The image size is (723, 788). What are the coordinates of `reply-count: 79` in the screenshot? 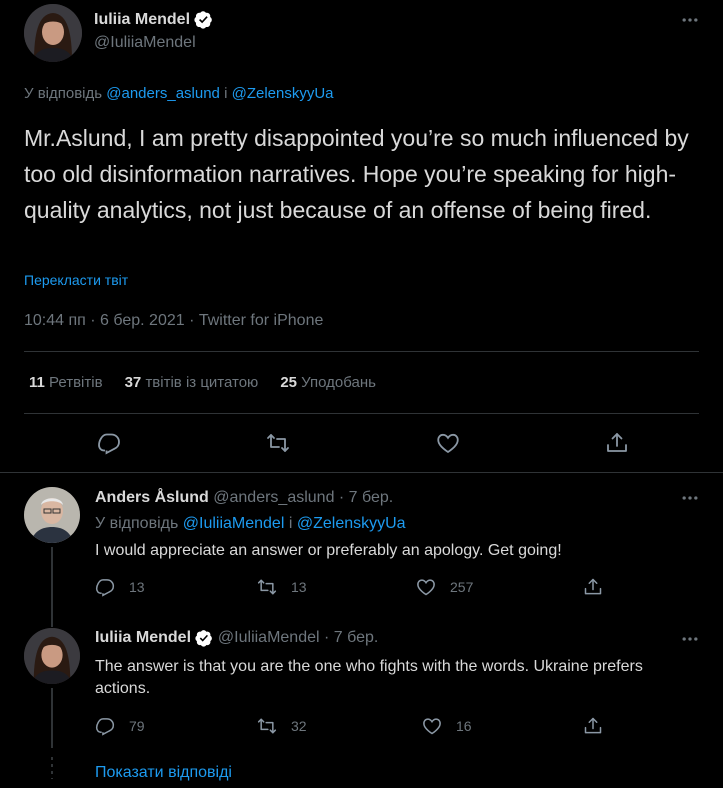 It's located at (137, 726).